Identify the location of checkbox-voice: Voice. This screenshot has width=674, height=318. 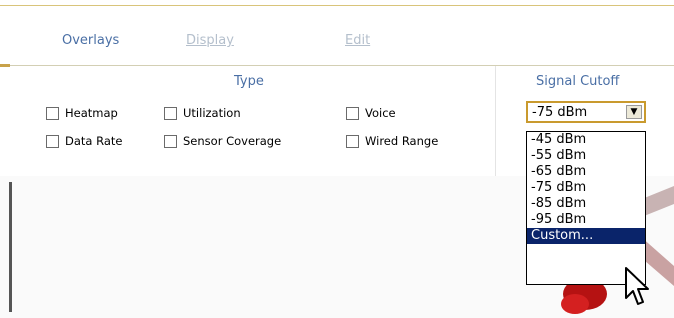
(371, 113).